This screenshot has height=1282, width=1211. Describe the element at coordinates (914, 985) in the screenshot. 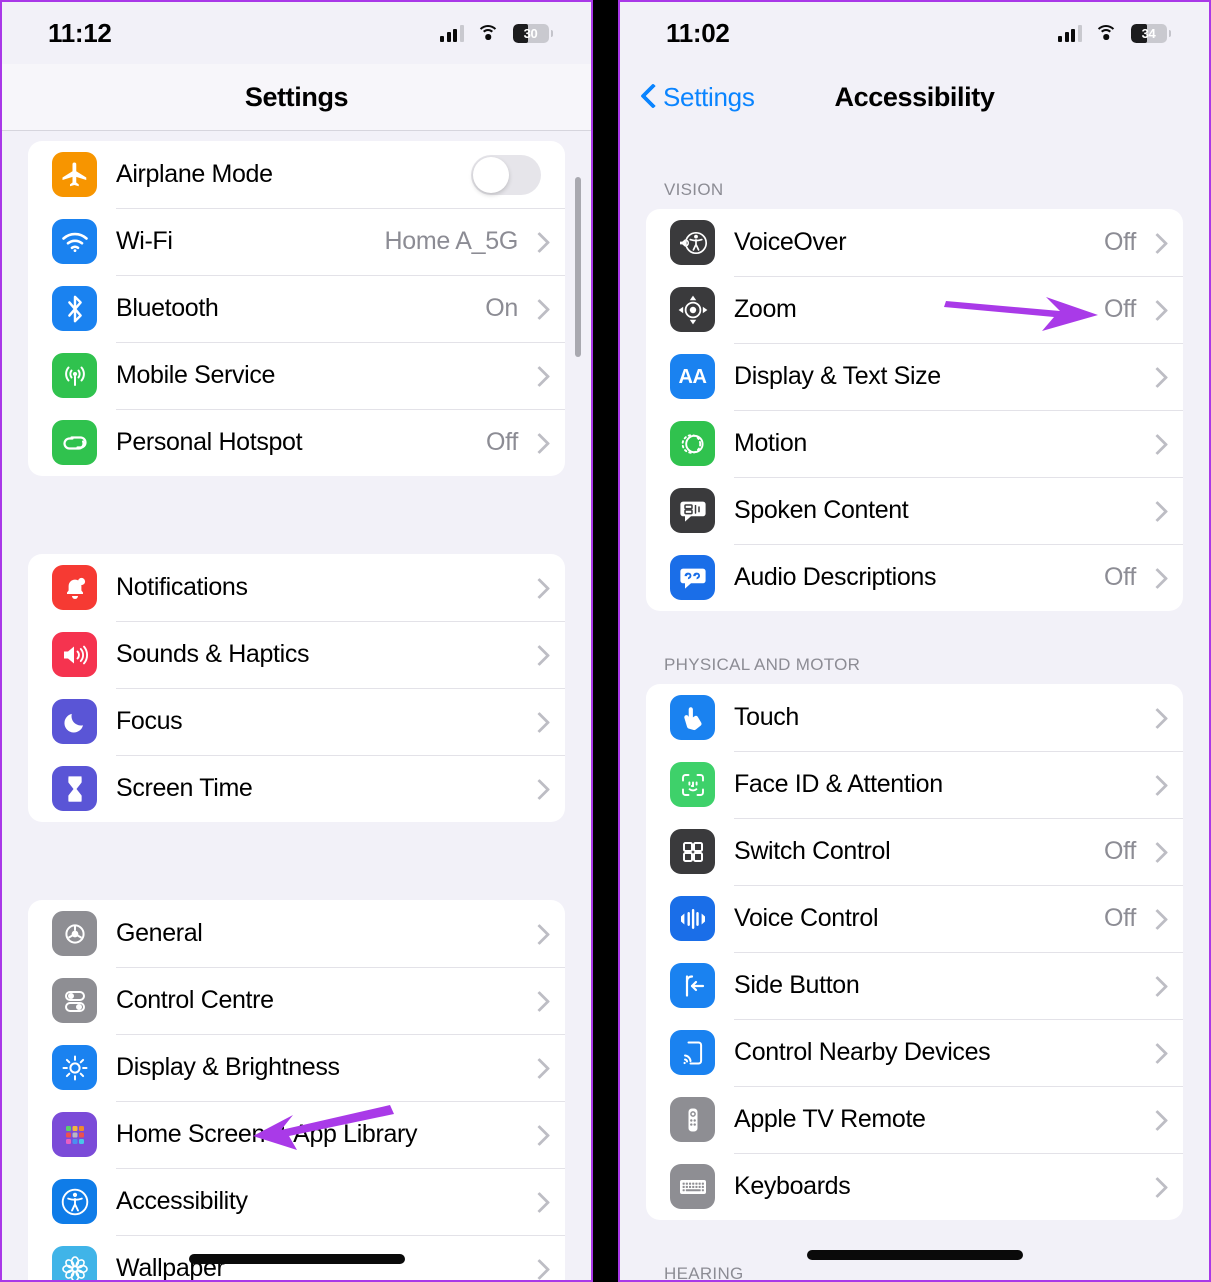

I see `row-side-button: Side Button` at that location.